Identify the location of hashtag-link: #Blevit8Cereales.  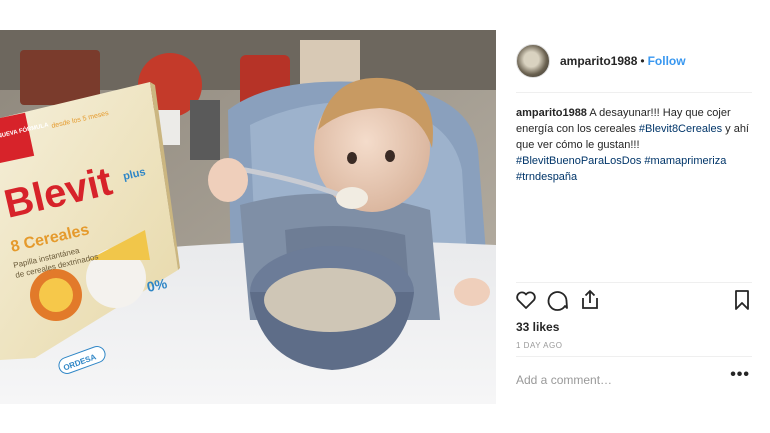
(680, 129).